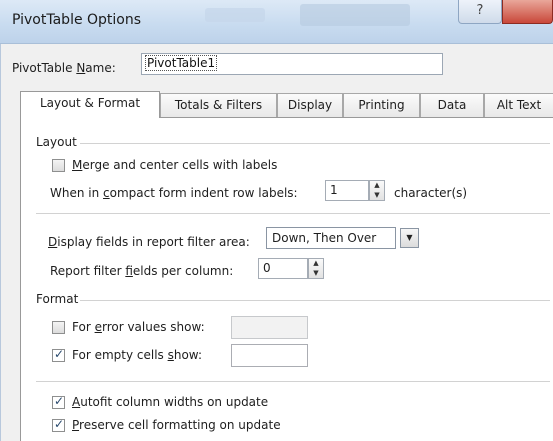  What do you see at coordinates (452, 105) in the screenshot?
I see `tab-data: Data` at bounding box center [452, 105].